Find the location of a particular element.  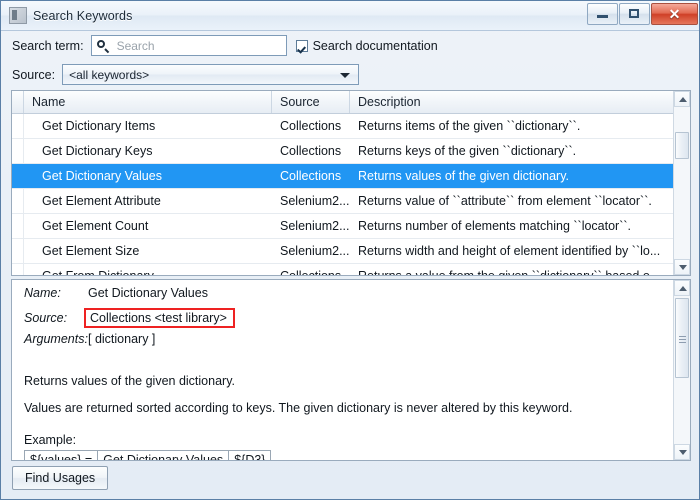

table-header-source: Source is located at coordinates (311, 102).